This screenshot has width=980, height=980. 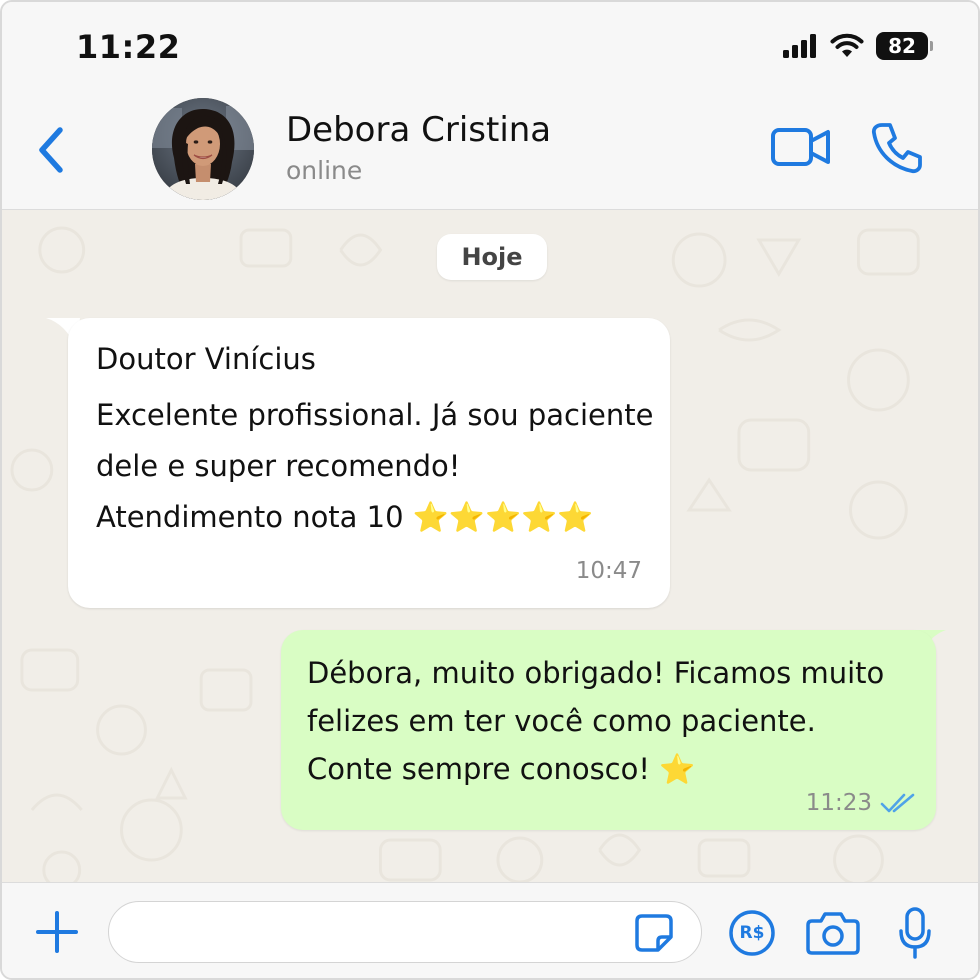 I want to click on message-line: dele e super recomendo!, so click(x=278, y=466).